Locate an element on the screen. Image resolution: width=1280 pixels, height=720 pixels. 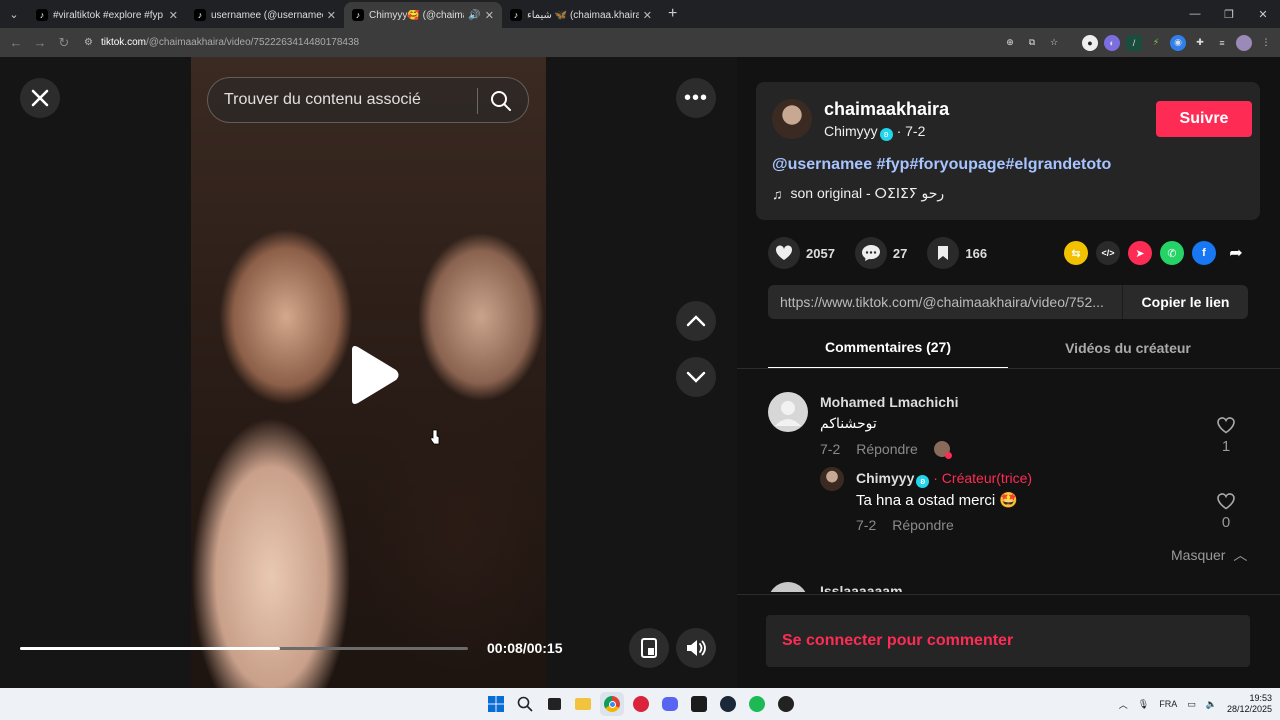
whatsapp-icon: ✆ is located at coordinates (1172, 253).